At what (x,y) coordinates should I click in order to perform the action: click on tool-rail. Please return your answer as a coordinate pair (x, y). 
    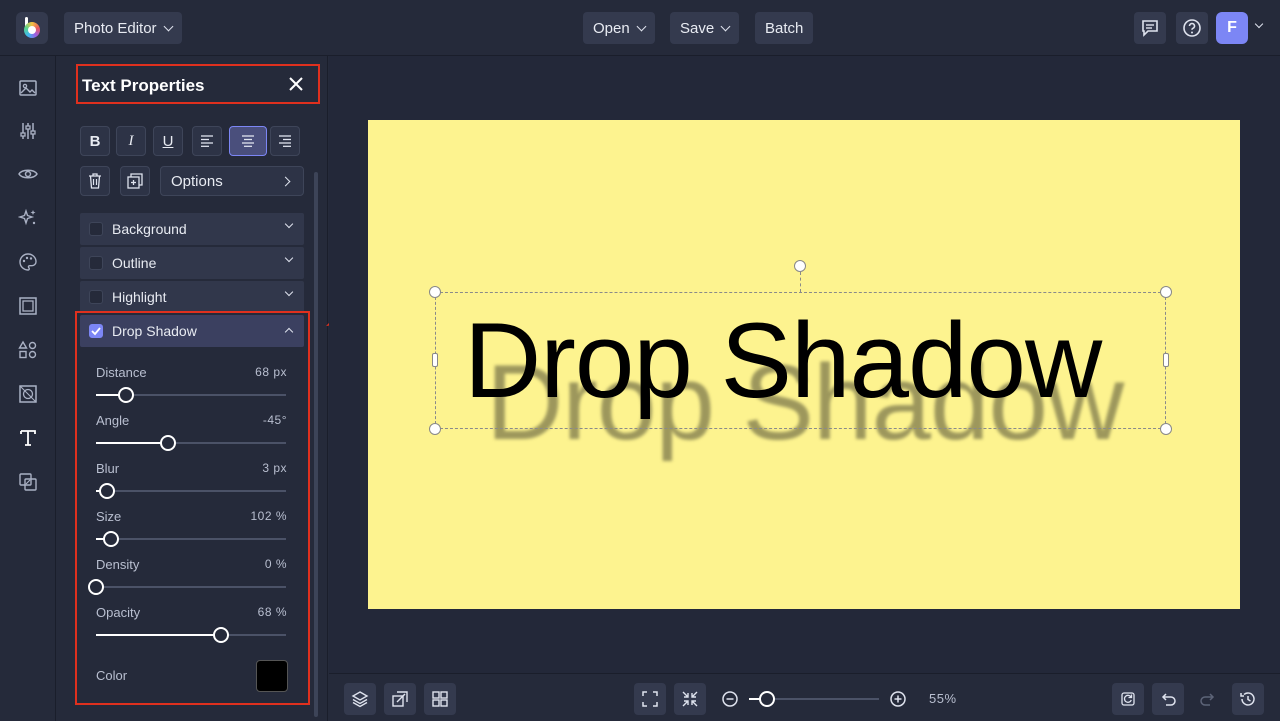
    Looking at the image, I should click on (28, 388).